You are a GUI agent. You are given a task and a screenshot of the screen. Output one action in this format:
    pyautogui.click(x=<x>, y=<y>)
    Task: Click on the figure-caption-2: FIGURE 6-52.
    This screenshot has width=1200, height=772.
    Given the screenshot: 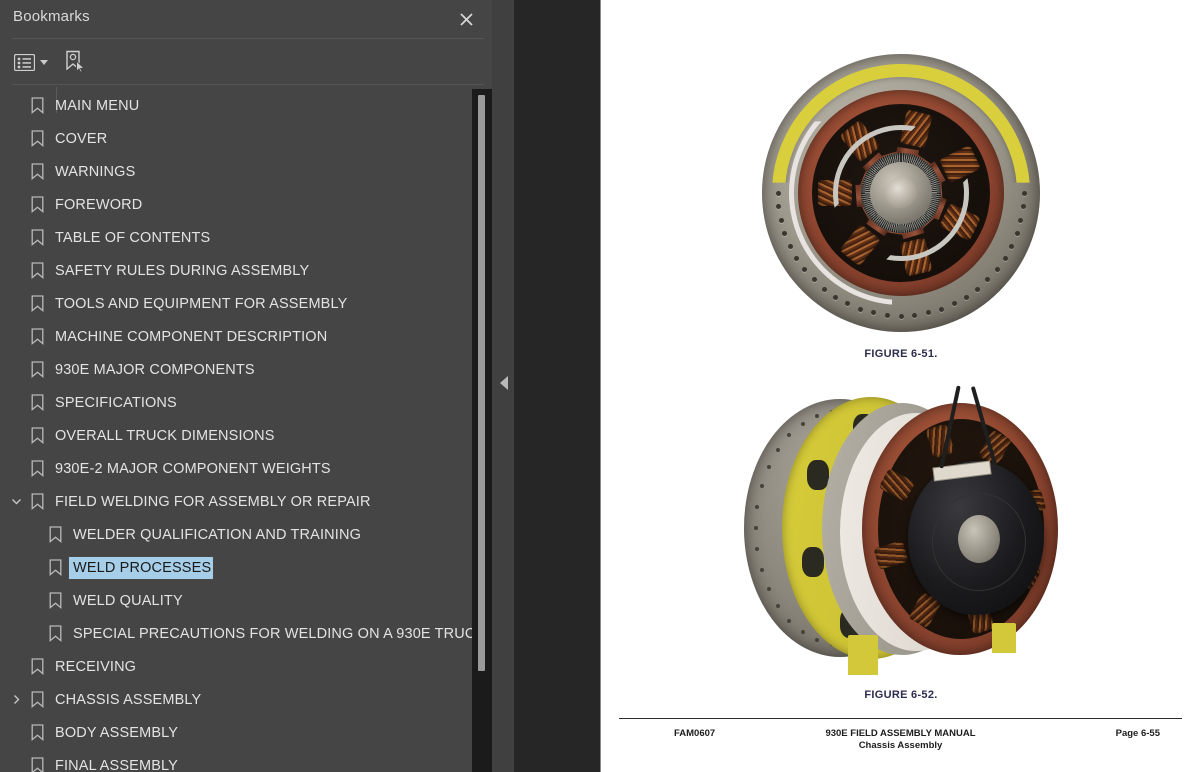 What is the action you would take?
    pyautogui.click(x=901, y=695)
    